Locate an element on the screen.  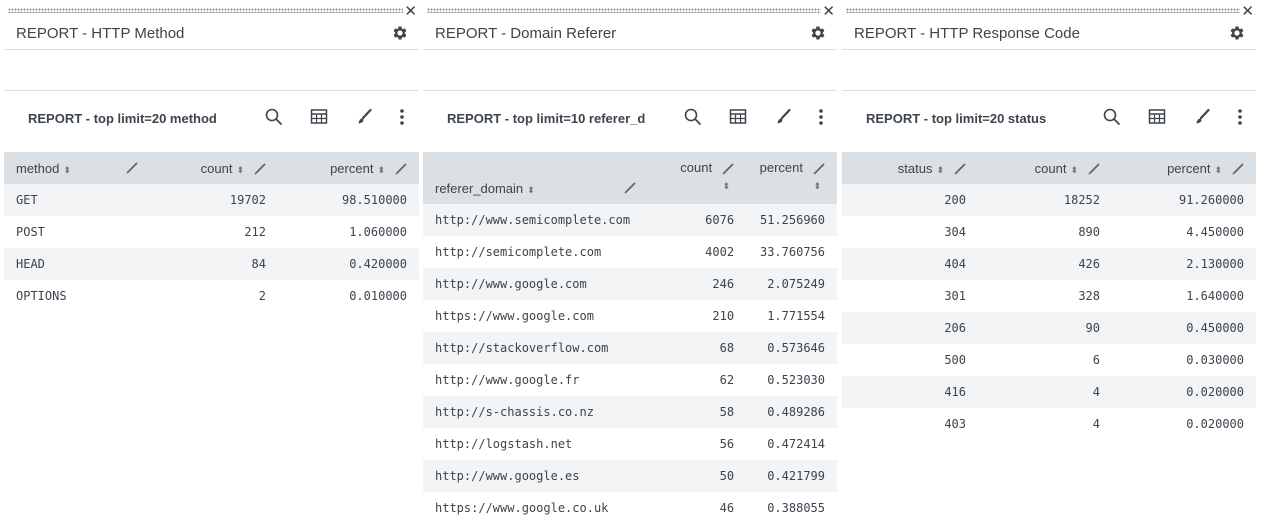
table-row: 200 18252 91.260000 is located at coordinates (1049, 200).